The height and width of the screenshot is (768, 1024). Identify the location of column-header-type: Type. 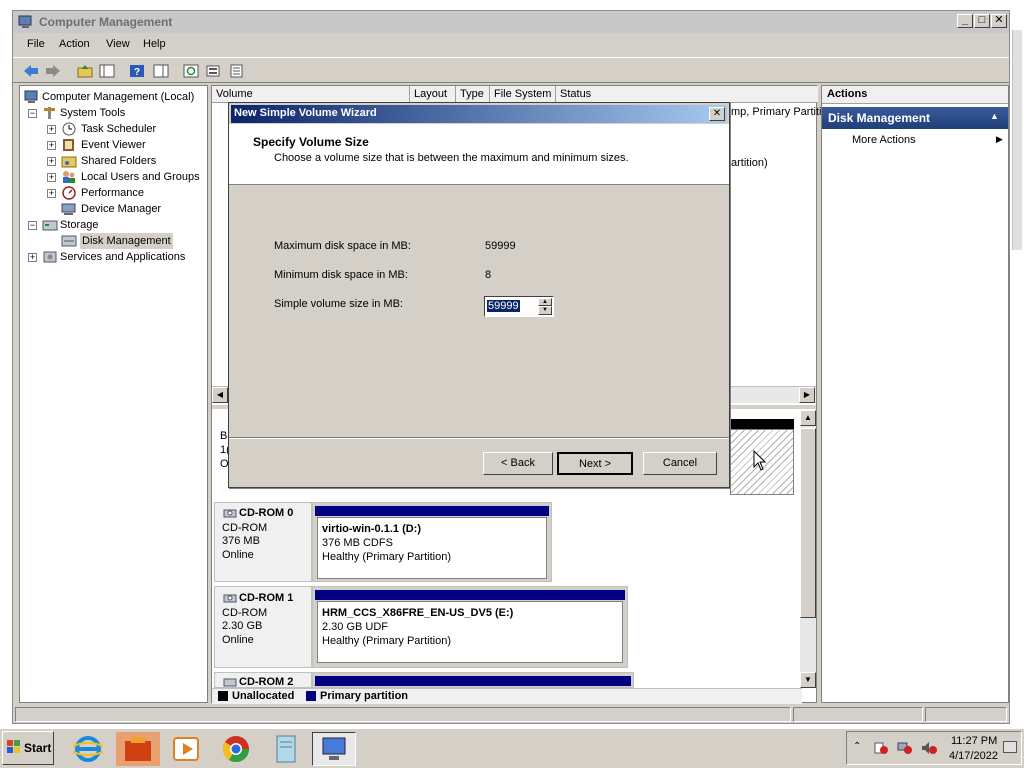
(473, 94).